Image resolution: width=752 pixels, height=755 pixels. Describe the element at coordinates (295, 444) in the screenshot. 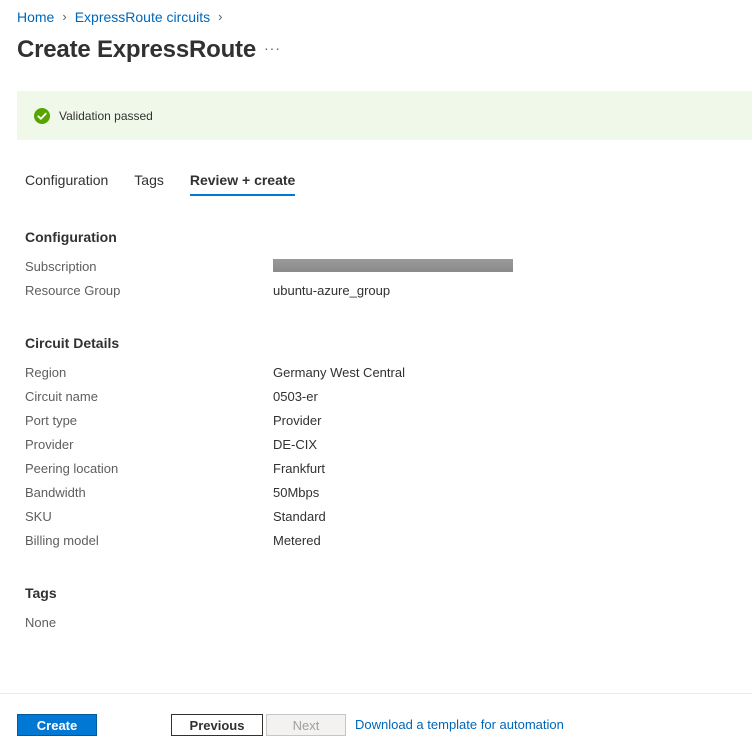

I see `summary-value: DE-CIX` at that location.